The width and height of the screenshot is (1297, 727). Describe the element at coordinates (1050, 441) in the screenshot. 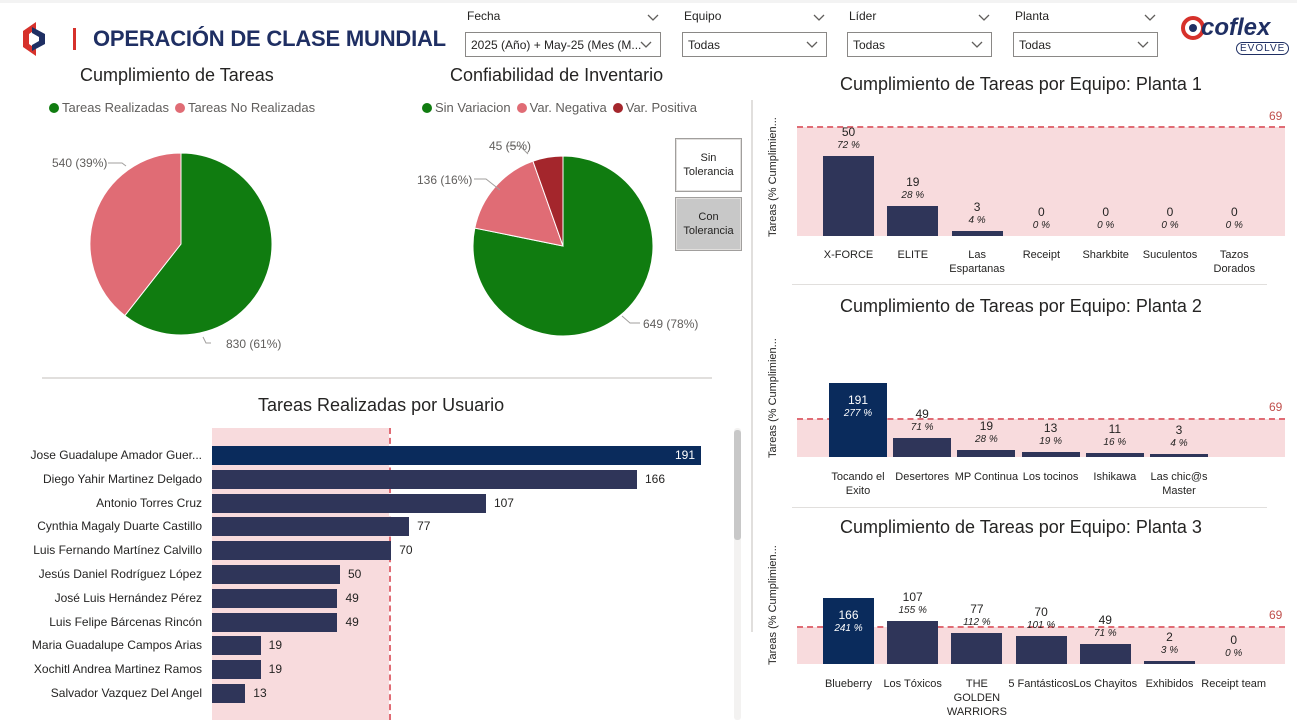

I see `planta2-bar-percent: 19 %` at that location.